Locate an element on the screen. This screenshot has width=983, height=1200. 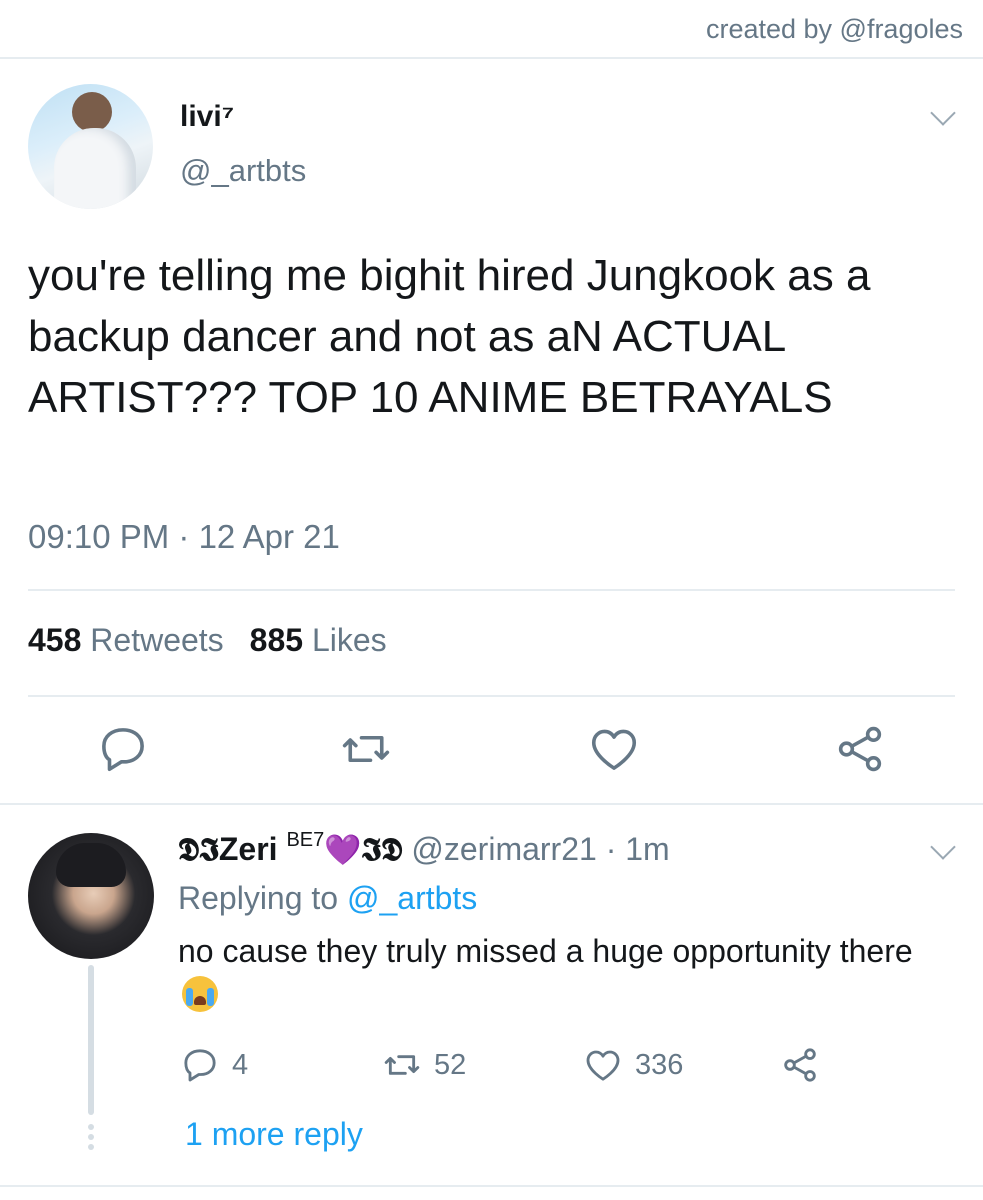
retweet-count: 458 is located at coordinates (55, 640).